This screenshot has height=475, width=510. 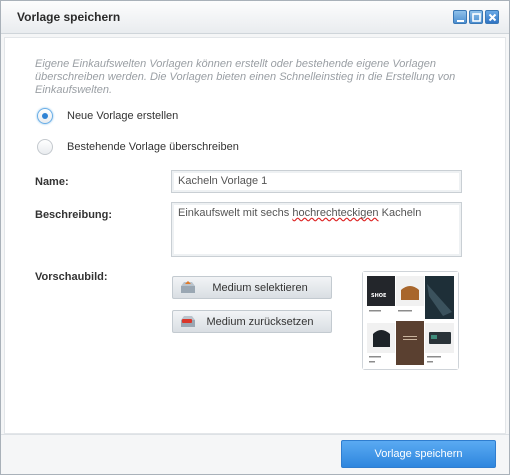 What do you see at coordinates (255, 434) in the screenshot?
I see `footer-divider` at bounding box center [255, 434].